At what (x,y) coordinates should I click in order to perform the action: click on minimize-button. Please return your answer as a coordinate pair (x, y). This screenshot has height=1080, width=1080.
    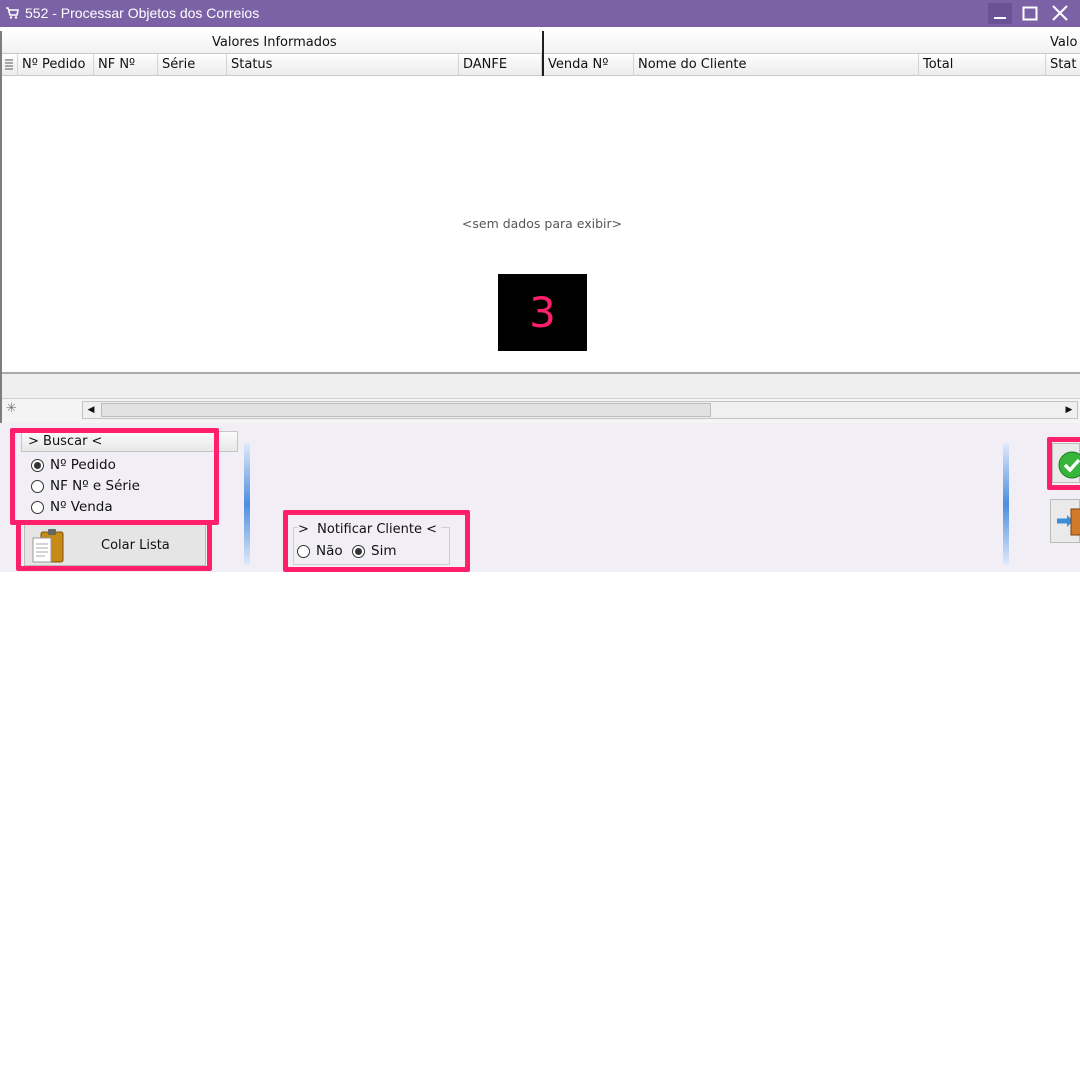
    Looking at the image, I should click on (1000, 13).